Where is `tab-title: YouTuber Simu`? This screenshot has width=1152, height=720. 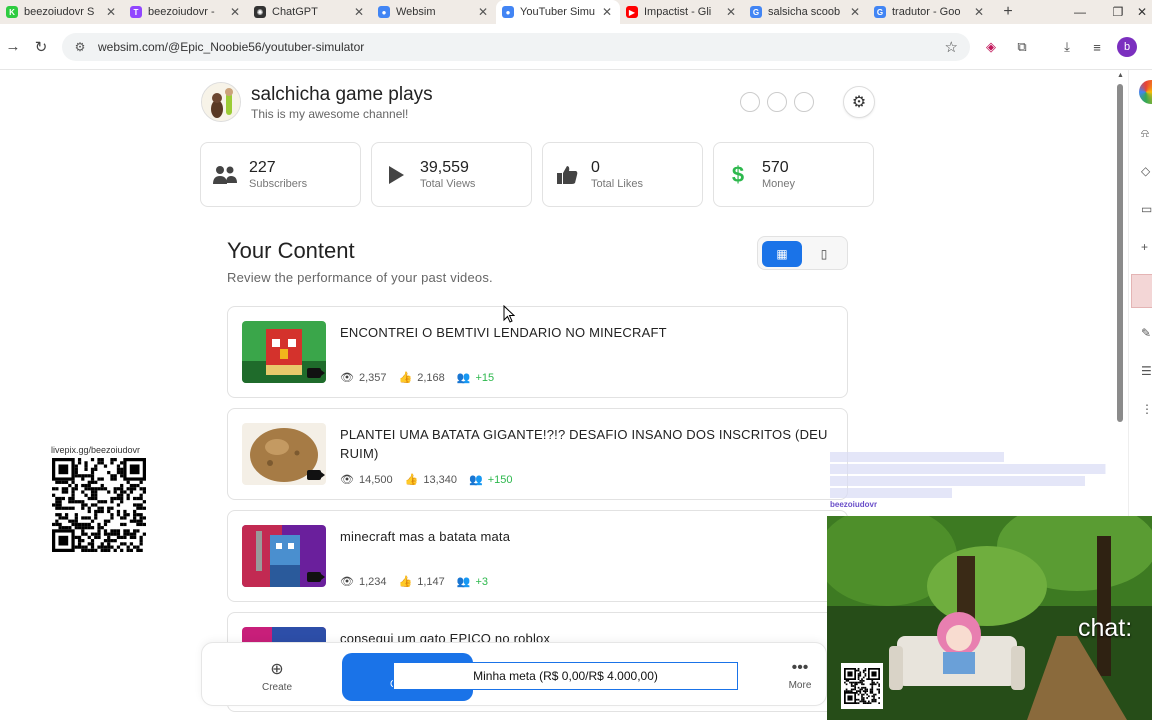
tab-title: YouTuber Simu is located at coordinates (558, 12).